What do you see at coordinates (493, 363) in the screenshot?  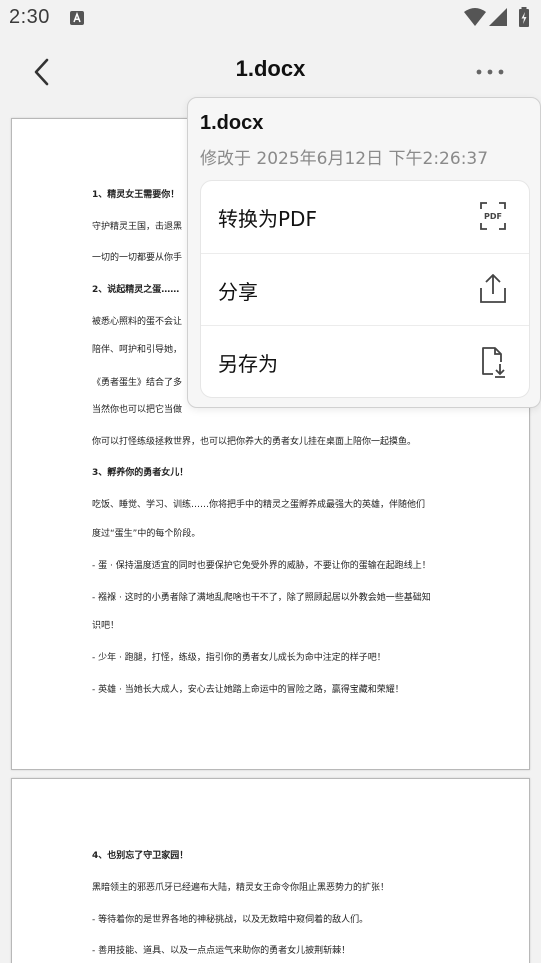 I see `save-as-file-icon` at bounding box center [493, 363].